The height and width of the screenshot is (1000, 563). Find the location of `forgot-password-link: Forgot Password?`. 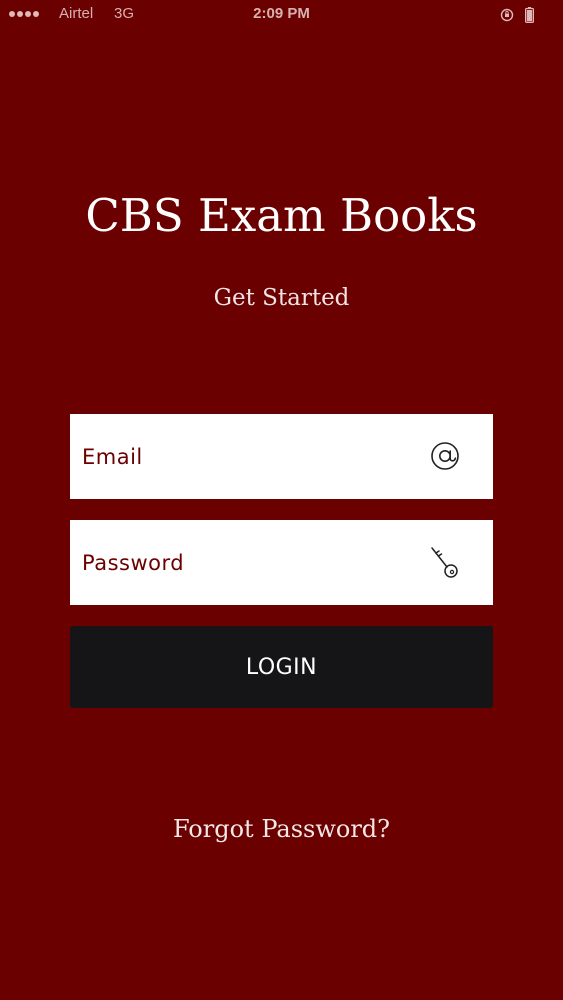

forgot-password-link: Forgot Password? is located at coordinates (281, 829).